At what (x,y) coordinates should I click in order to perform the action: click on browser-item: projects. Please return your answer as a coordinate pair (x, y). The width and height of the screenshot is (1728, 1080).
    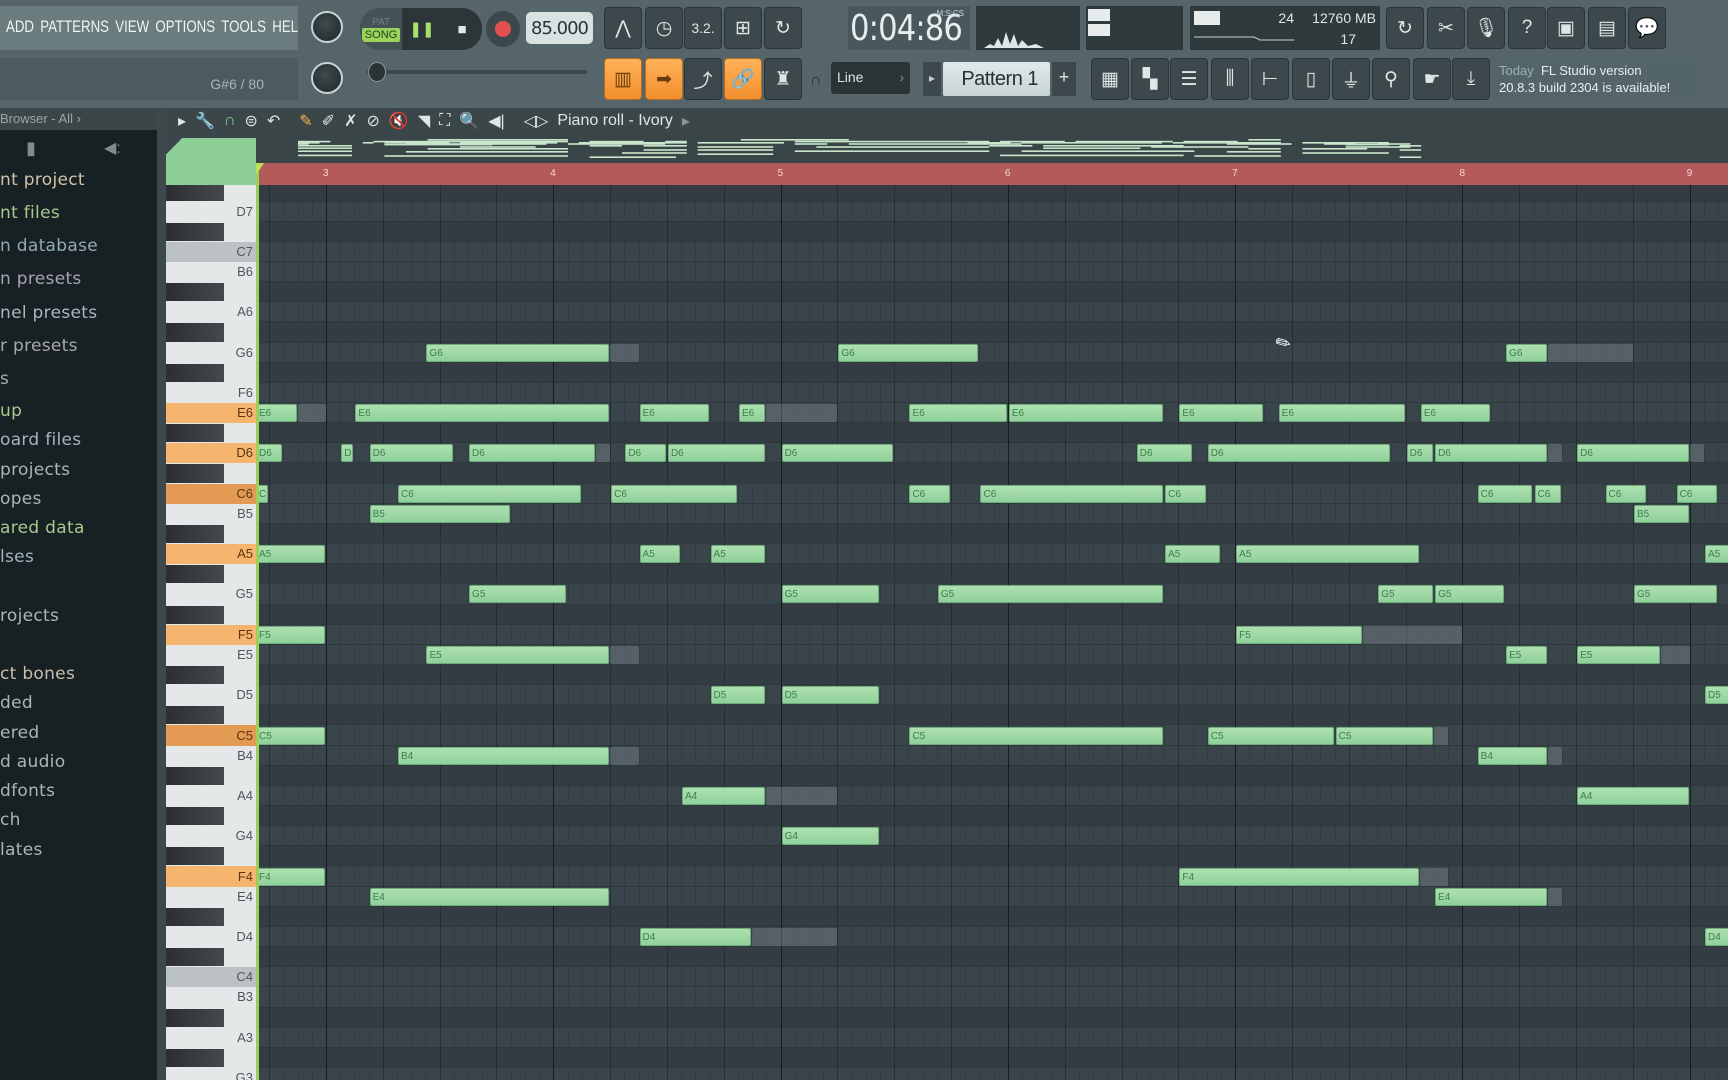
    Looking at the image, I should click on (35, 470).